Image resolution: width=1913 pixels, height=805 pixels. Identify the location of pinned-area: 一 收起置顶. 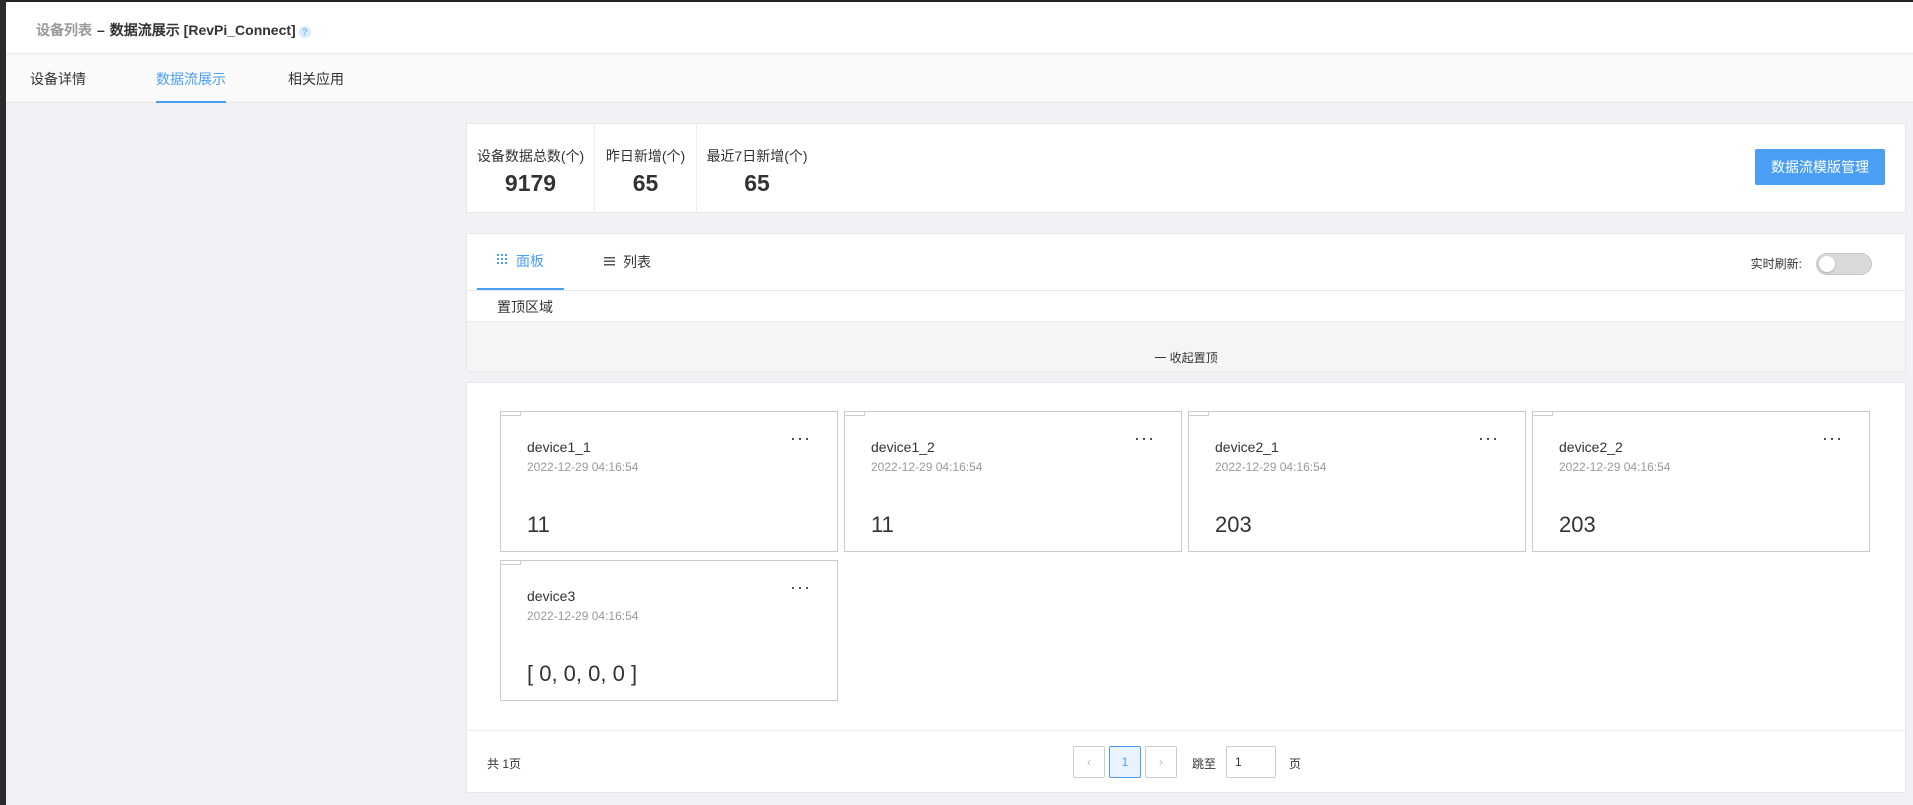
(1186, 346).